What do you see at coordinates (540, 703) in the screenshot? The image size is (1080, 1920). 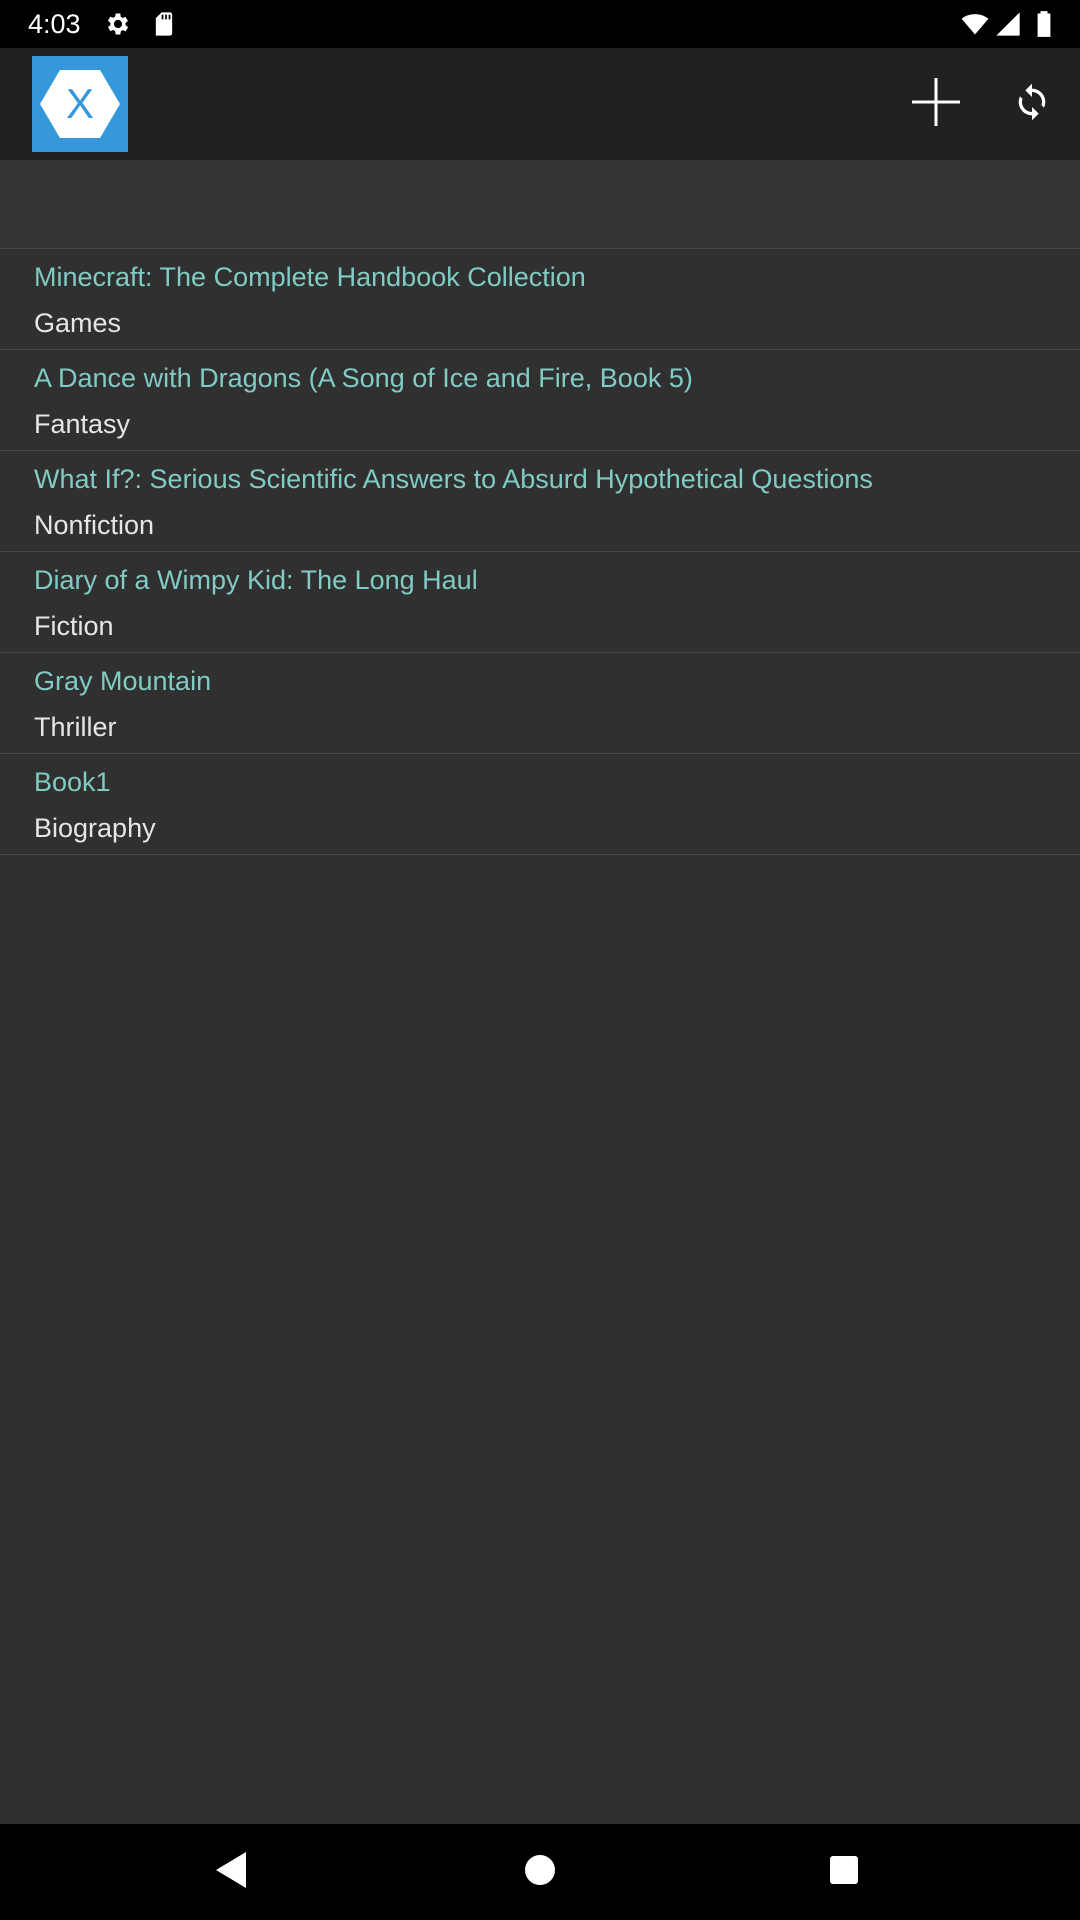 I see `list-item: Gray Mountain Thriller` at bounding box center [540, 703].